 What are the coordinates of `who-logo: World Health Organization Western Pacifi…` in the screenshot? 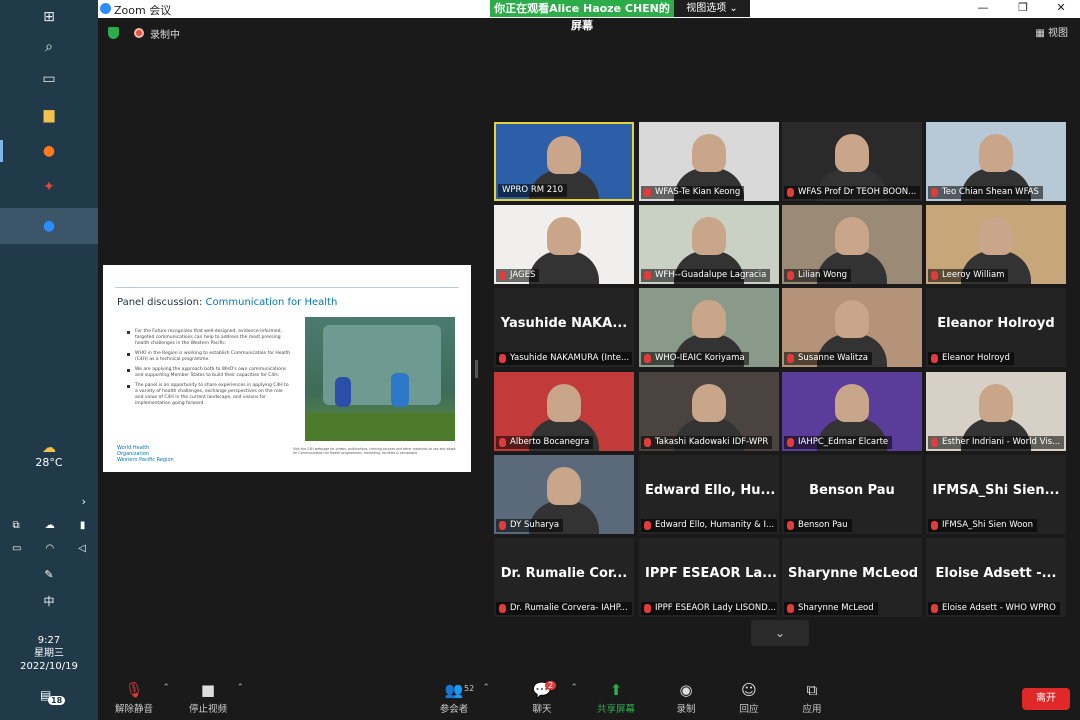 It's located at (145, 454).